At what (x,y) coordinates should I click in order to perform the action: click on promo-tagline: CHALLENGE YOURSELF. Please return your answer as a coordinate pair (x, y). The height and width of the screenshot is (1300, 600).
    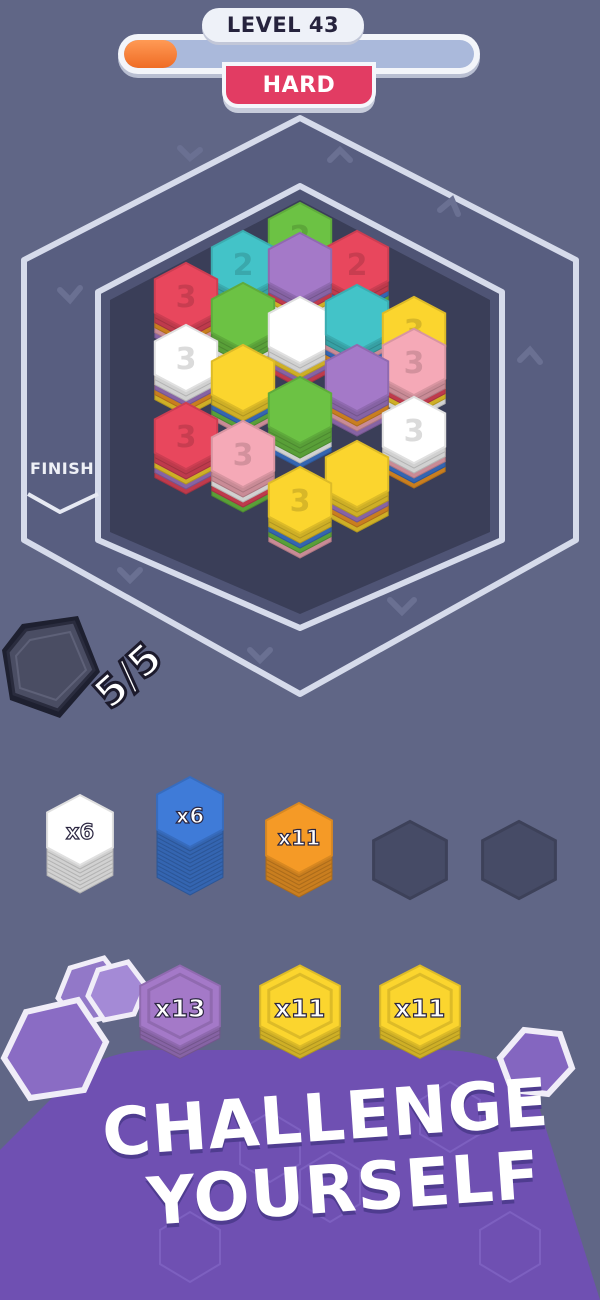
    Looking at the image, I should click on (326, 1153).